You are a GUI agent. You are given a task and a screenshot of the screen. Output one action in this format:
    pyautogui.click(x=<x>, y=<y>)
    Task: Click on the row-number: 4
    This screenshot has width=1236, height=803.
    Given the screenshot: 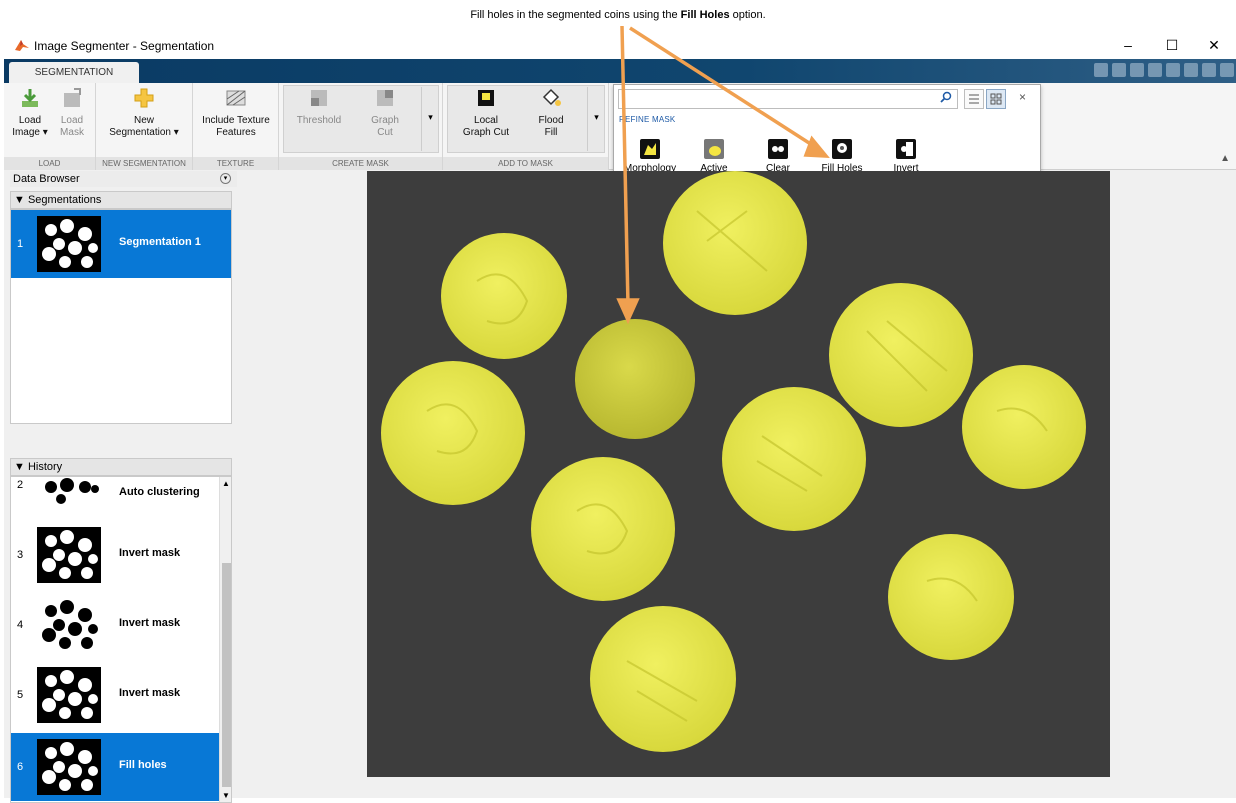 What is the action you would take?
    pyautogui.click(x=20, y=625)
    